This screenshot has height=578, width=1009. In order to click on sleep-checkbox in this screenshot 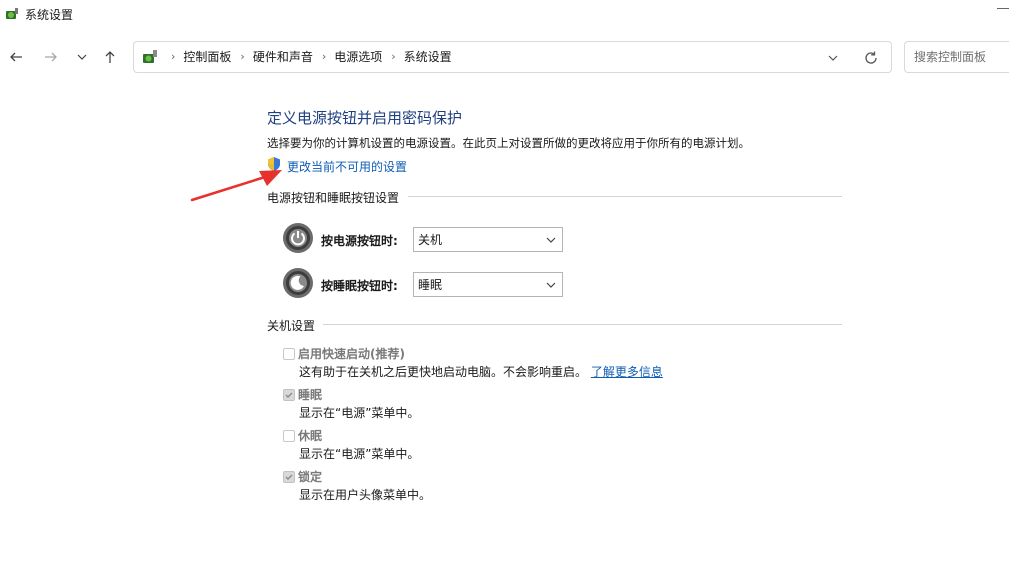, I will do `click(289, 395)`.